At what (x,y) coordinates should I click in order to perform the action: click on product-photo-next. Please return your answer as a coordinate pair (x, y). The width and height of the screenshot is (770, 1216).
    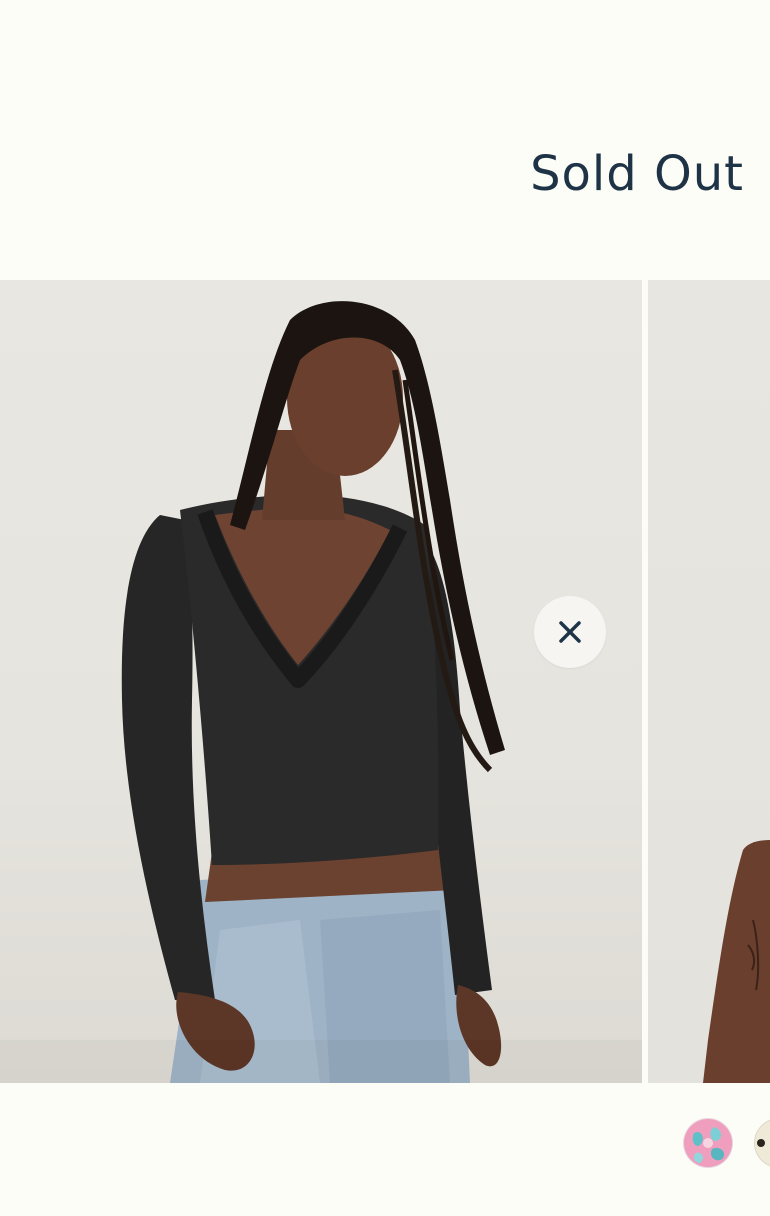
    Looking at the image, I should click on (709, 681).